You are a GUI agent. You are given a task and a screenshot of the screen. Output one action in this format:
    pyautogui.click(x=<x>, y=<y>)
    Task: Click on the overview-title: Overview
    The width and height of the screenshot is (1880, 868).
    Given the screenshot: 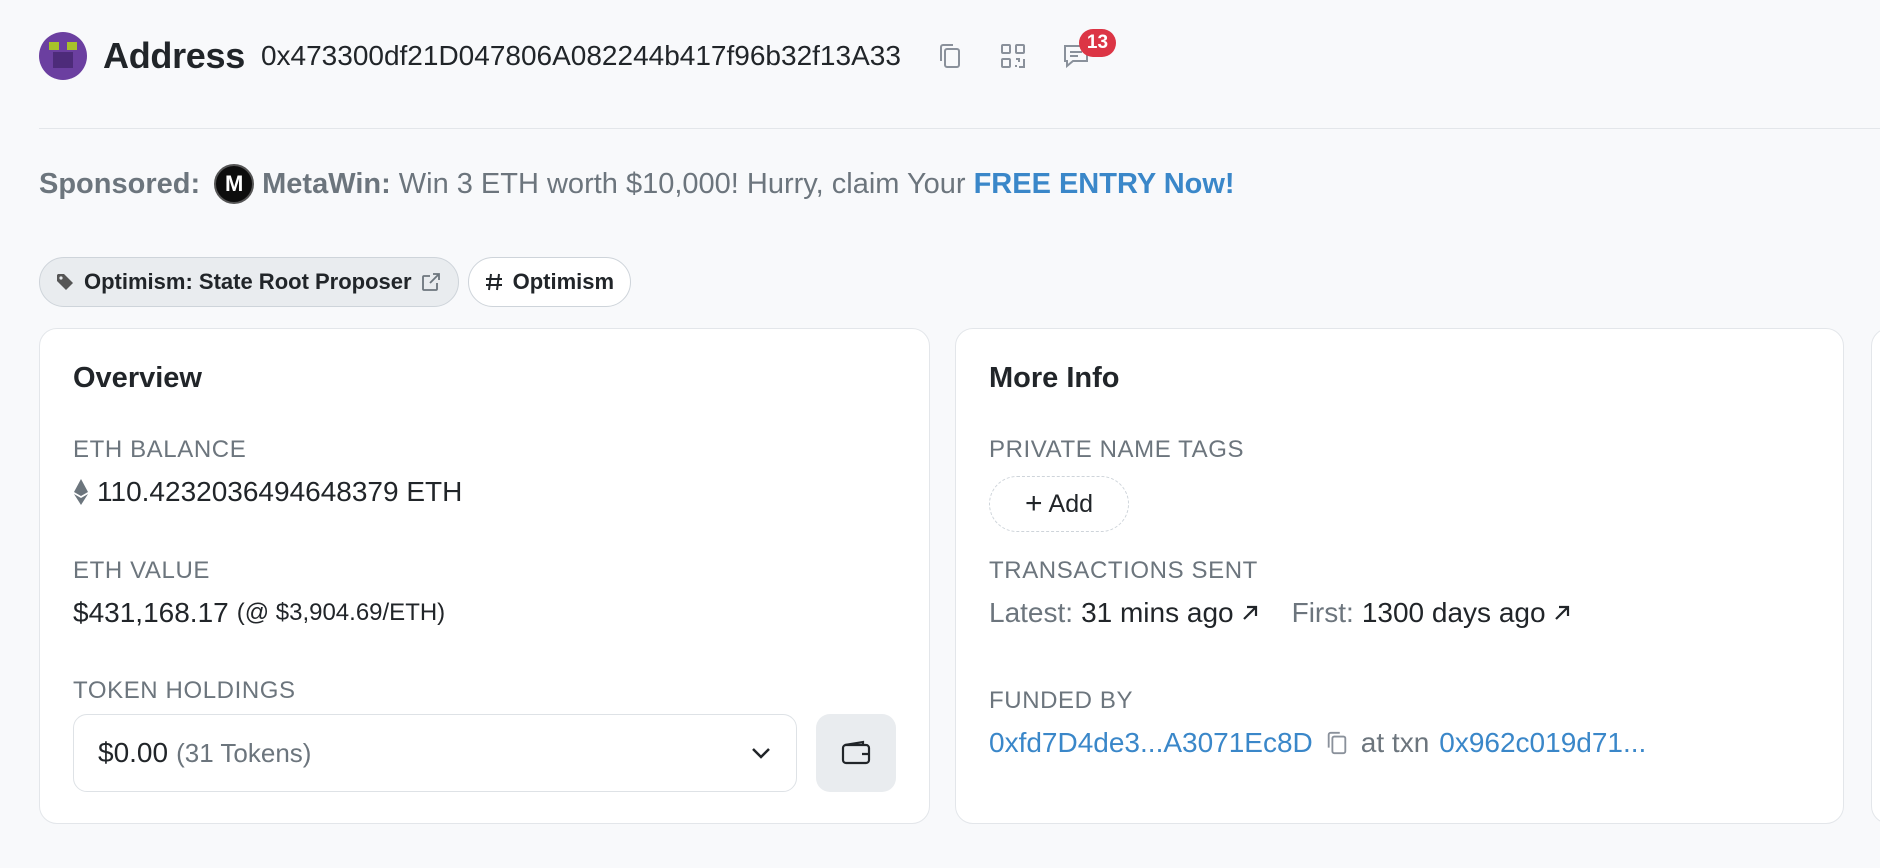 What is the action you would take?
    pyautogui.click(x=137, y=378)
    